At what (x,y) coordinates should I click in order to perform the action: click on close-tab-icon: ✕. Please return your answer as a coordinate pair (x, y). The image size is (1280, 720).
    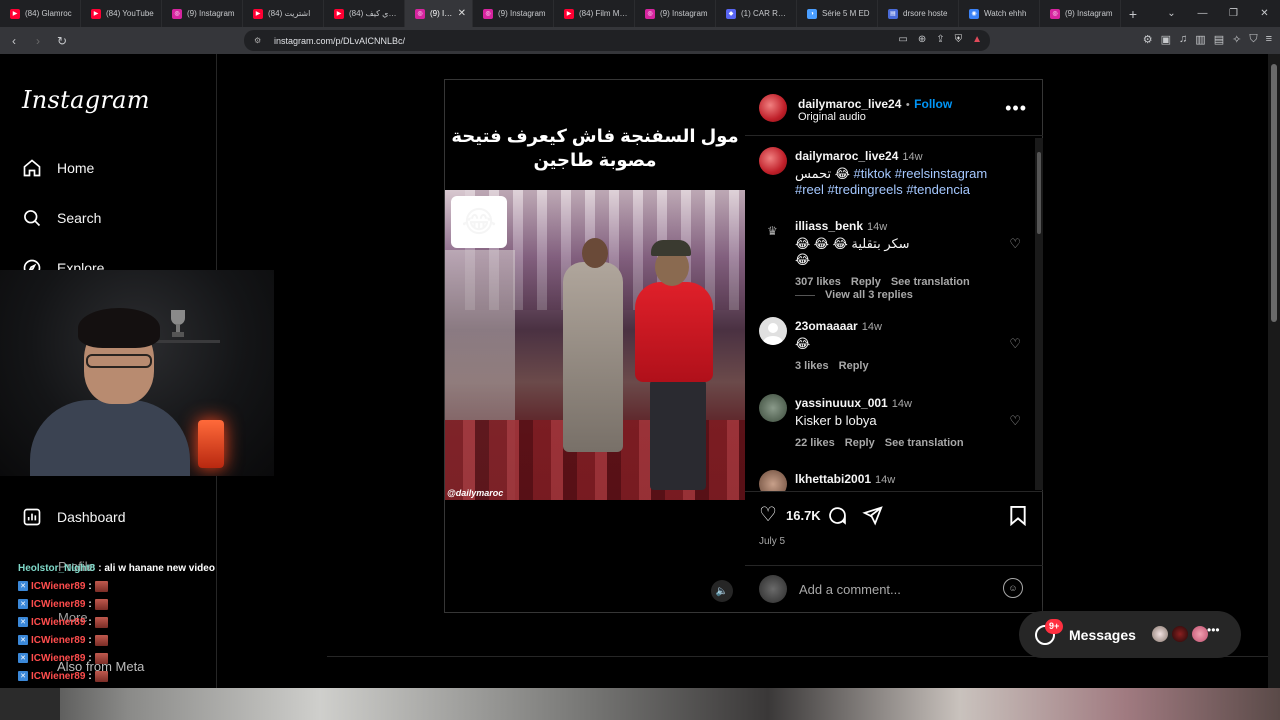
    Looking at the image, I should click on (462, 13).